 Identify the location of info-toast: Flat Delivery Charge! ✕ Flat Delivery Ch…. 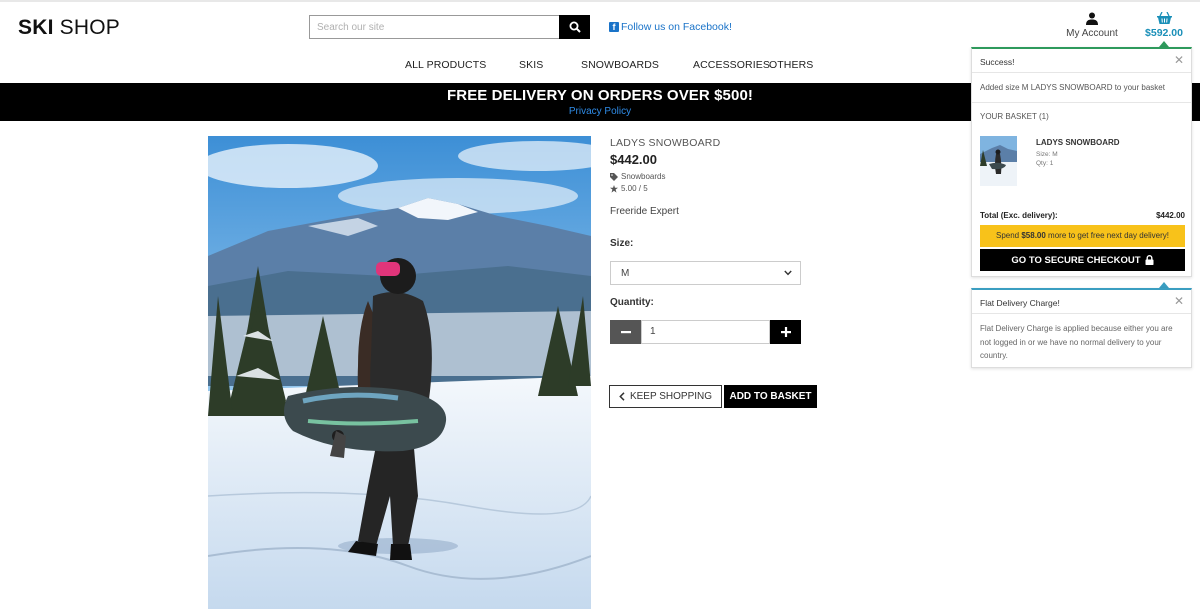
(1081, 328).